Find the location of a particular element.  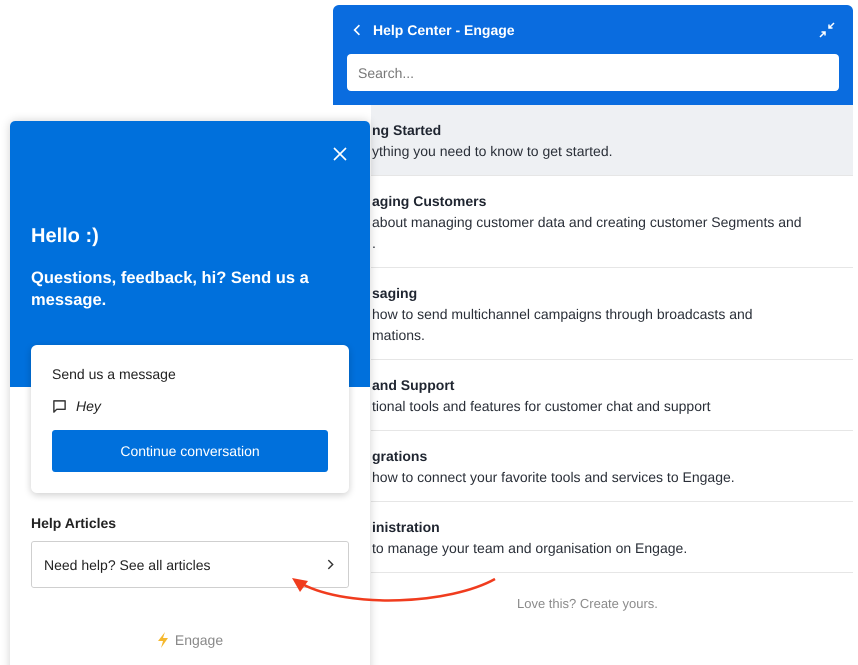

category-item: saging how to send multichannel campaigns through broadcasts and mations. is located at coordinates (612, 314).